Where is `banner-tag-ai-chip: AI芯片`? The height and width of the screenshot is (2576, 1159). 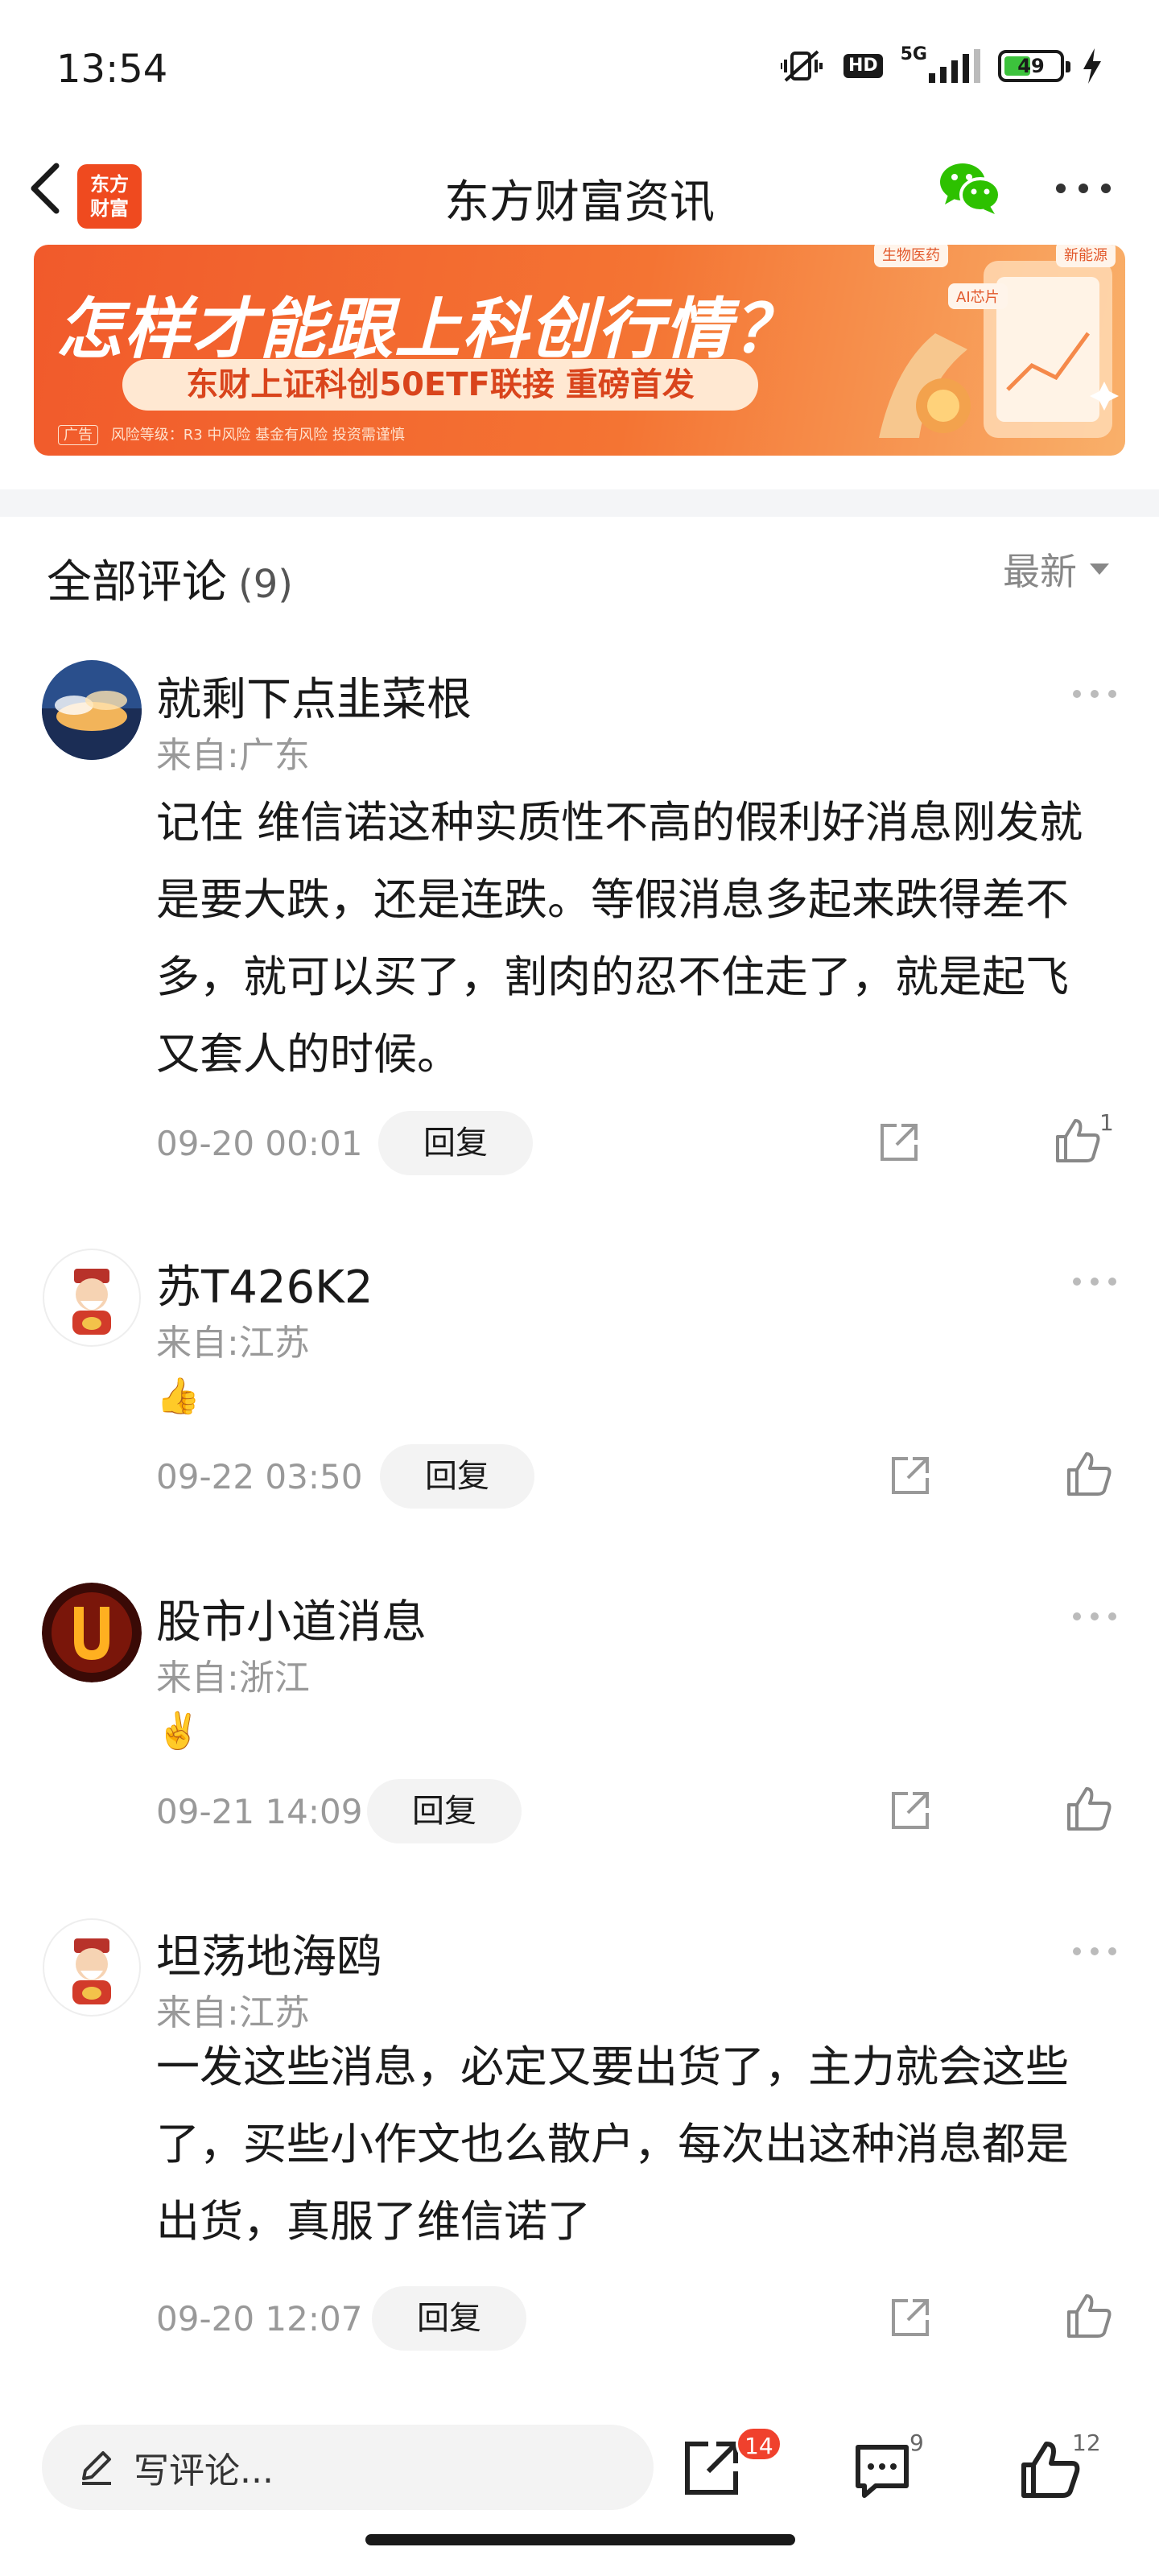
banner-tag-ai-chip: AI芯片 is located at coordinates (978, 296).